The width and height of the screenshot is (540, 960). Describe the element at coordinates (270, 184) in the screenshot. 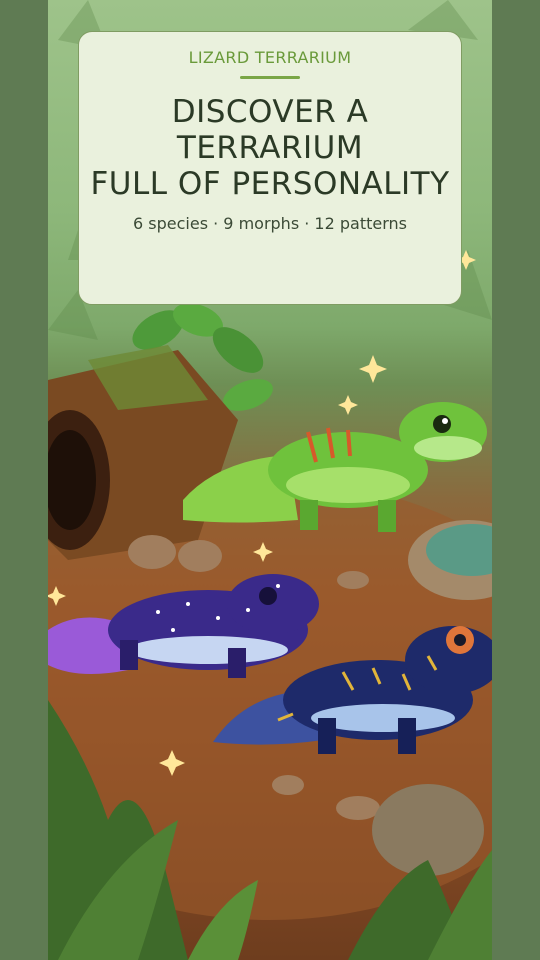

I see `headline-line-2: FULL OF PERSONALITY` at that location.